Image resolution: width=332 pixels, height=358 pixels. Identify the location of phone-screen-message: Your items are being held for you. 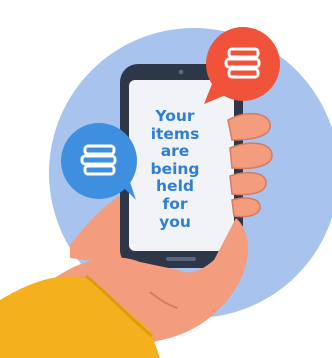
(175, 169).